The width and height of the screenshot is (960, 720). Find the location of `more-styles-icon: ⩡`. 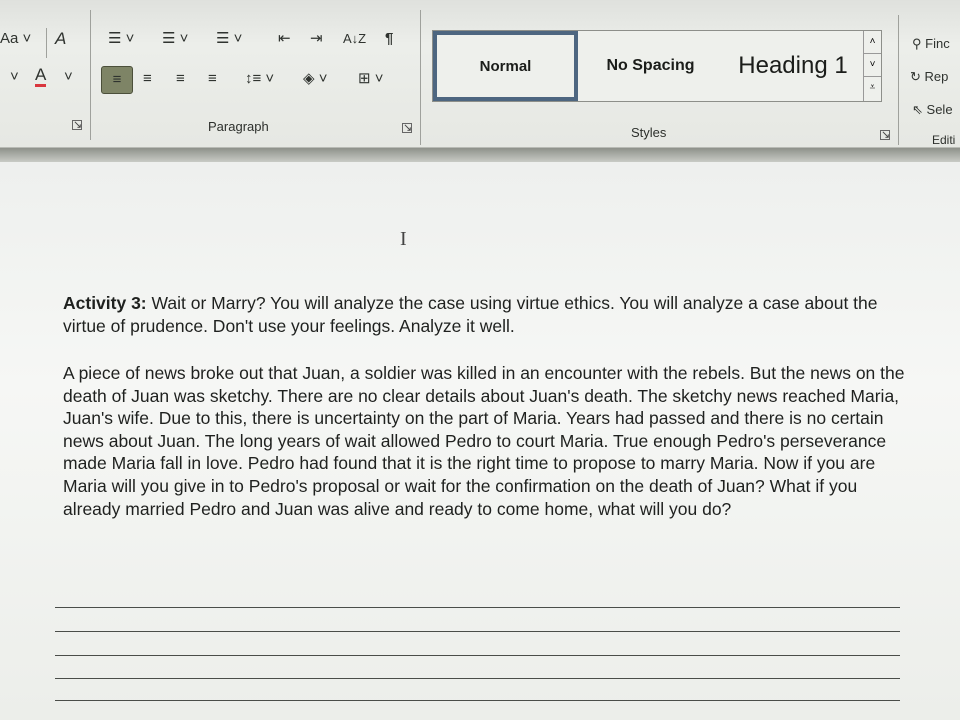

more-styles-icon: ⩡ is located at coordinates (872, 88).